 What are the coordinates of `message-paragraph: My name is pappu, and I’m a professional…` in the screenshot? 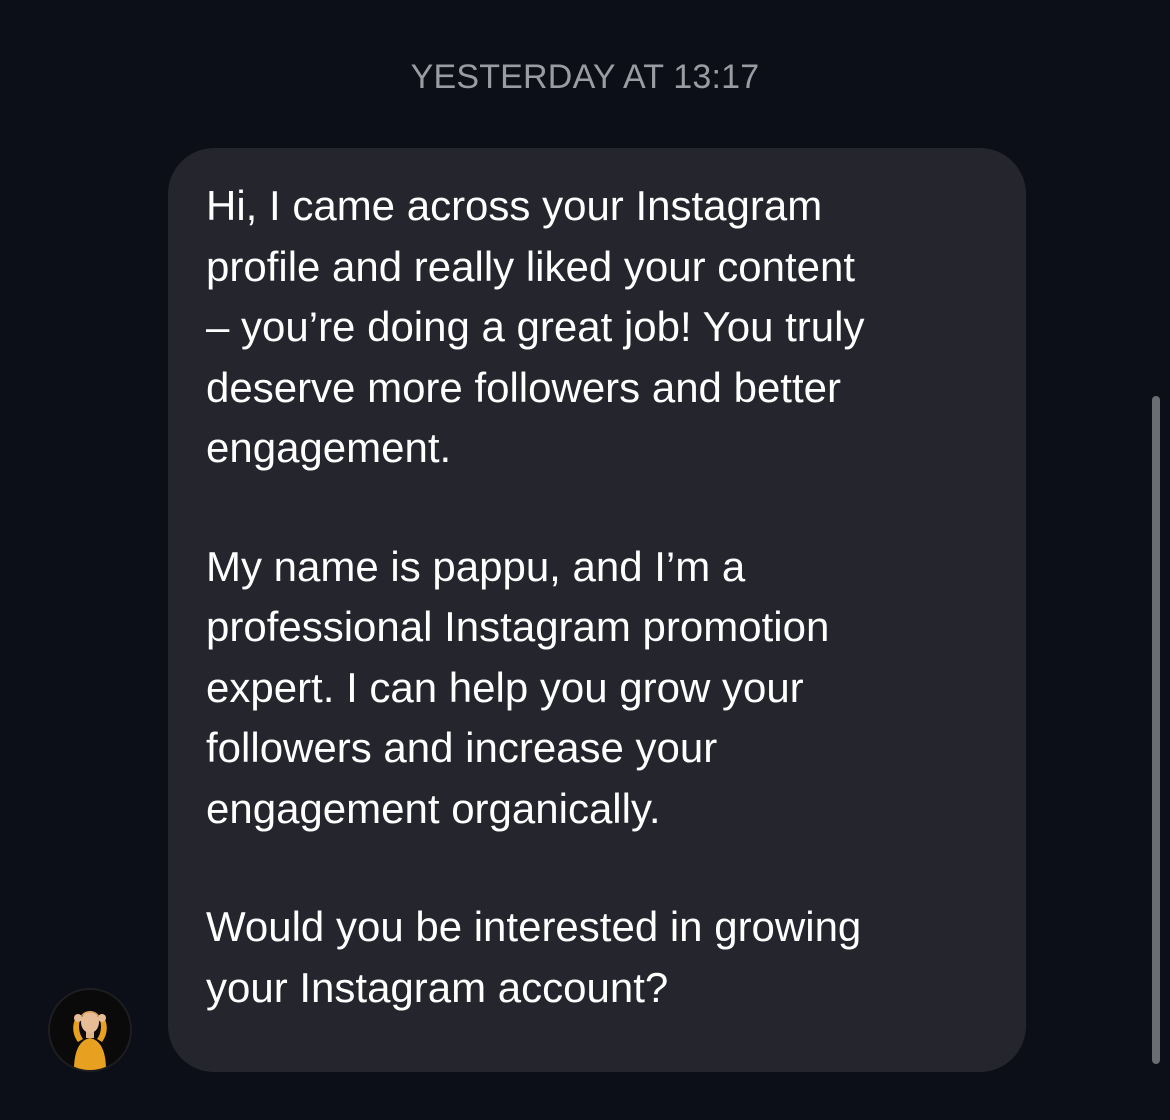 It's located at (518, 687).